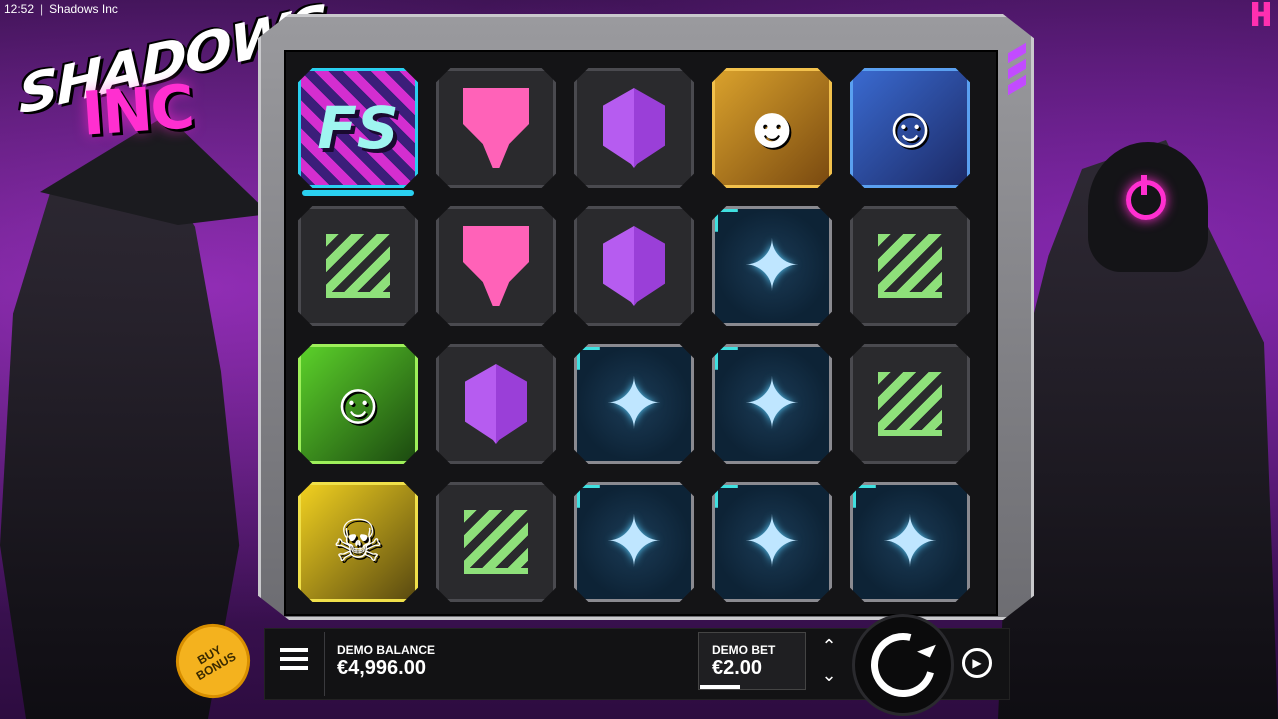  Describe the element at coordinates (829, 661) in the screenshot. I see `bet-adjust: ⌃ ⌄` at that location.